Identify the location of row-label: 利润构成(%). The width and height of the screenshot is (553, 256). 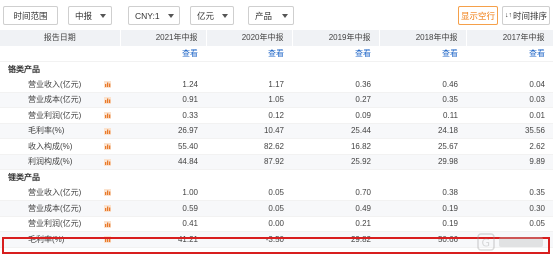
(50, 162).